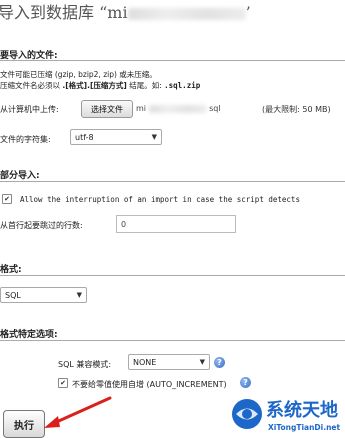  What do you see at coordinates (247, 414) in the screenshot?
I see `logo-icon` at bounding box center [247, 414].